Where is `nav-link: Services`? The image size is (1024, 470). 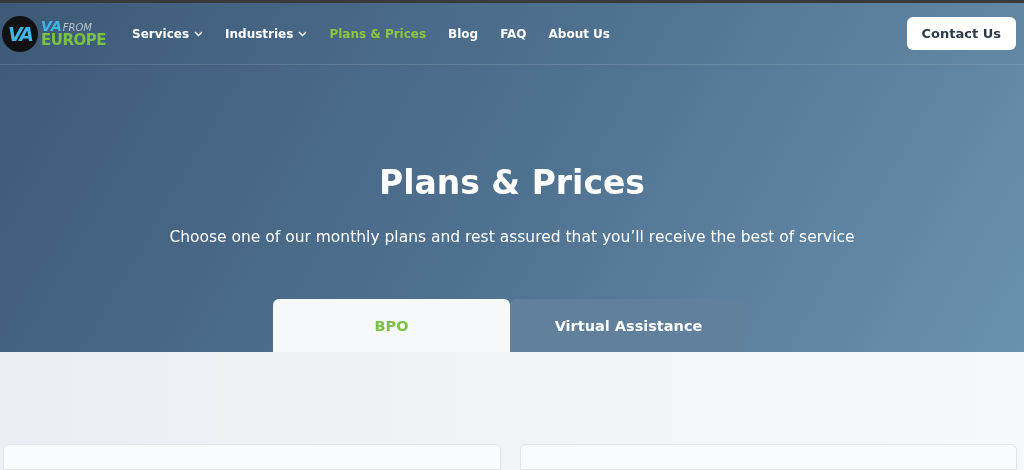 nav-link: Services is located at coordinates (168, 33).